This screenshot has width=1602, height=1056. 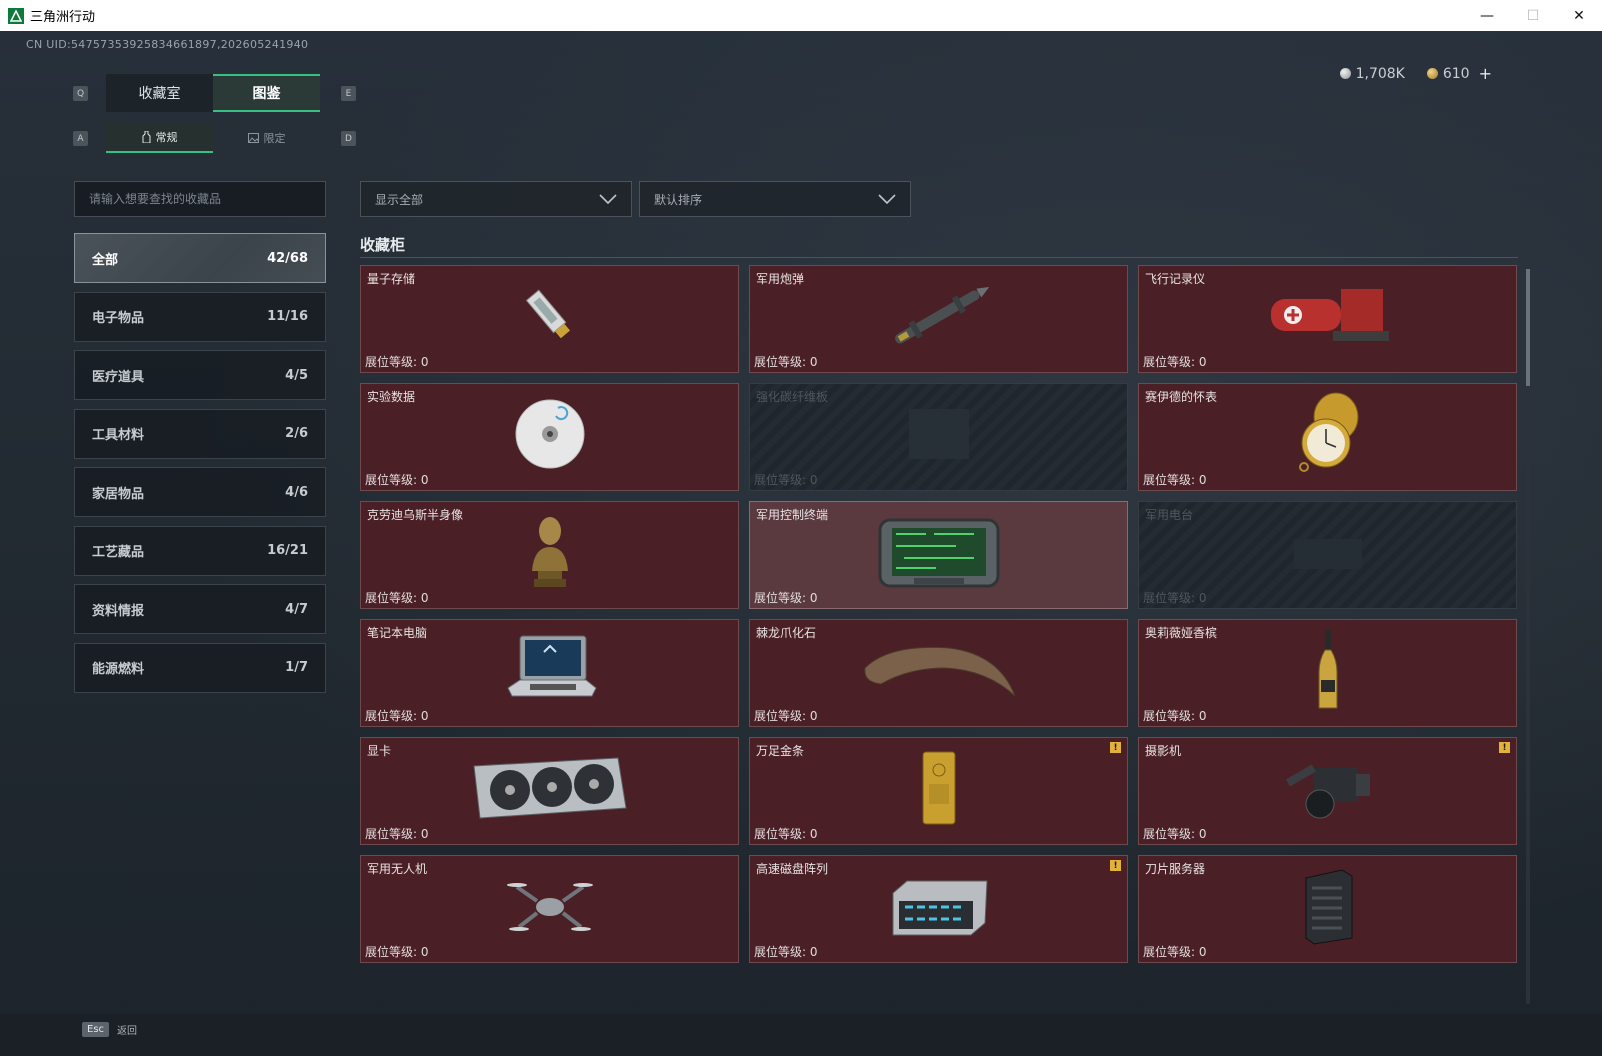 I want to click on picture-icon, so click(x=253, y=138).